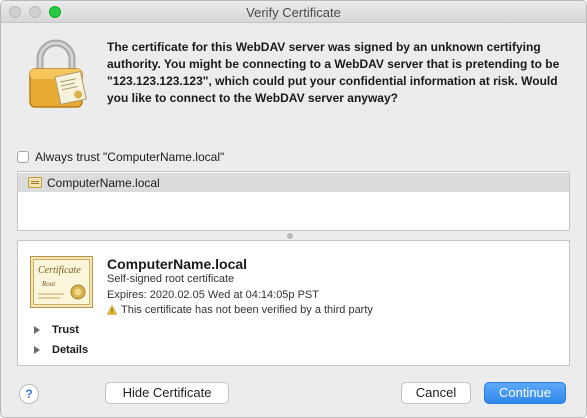  Describe the element at coordinates (48, 284) in the screenshot. I see `certificate-badge-subtitle: Root` at that location.